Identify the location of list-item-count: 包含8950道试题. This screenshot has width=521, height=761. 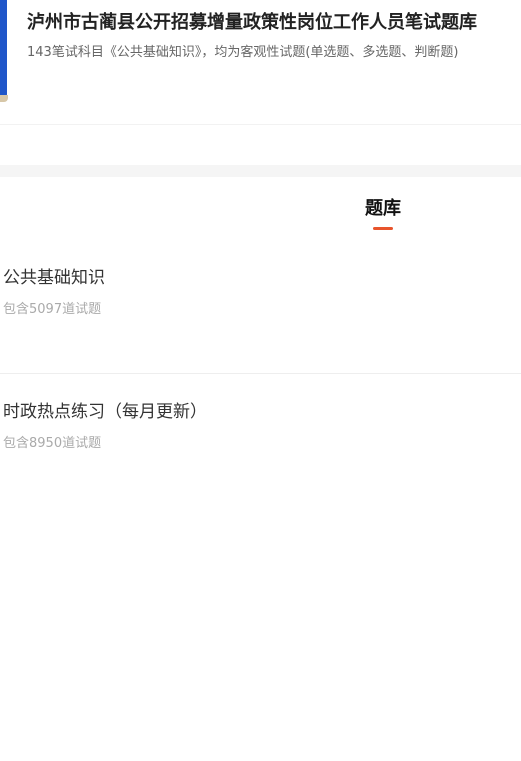
(52, 443).